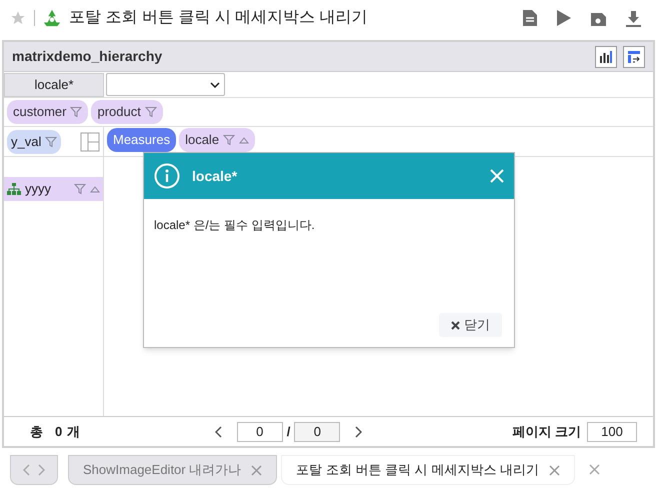 The width and height of the screenshot is (658, 489). Describe the element at coordinates (546, 431) in the screenshot. I see `page-size-label: 페이지 크기` at that location.